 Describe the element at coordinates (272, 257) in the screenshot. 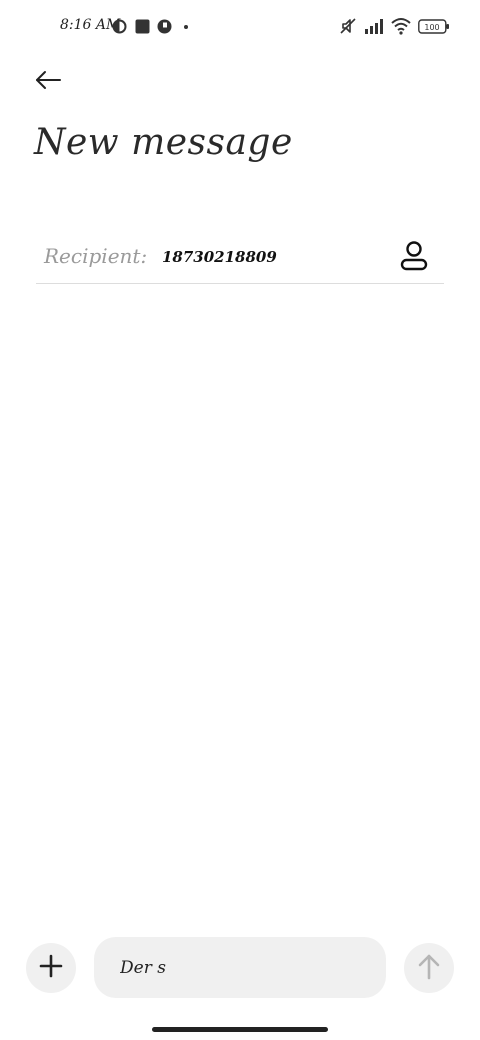

I see `recipient-input` at that location.